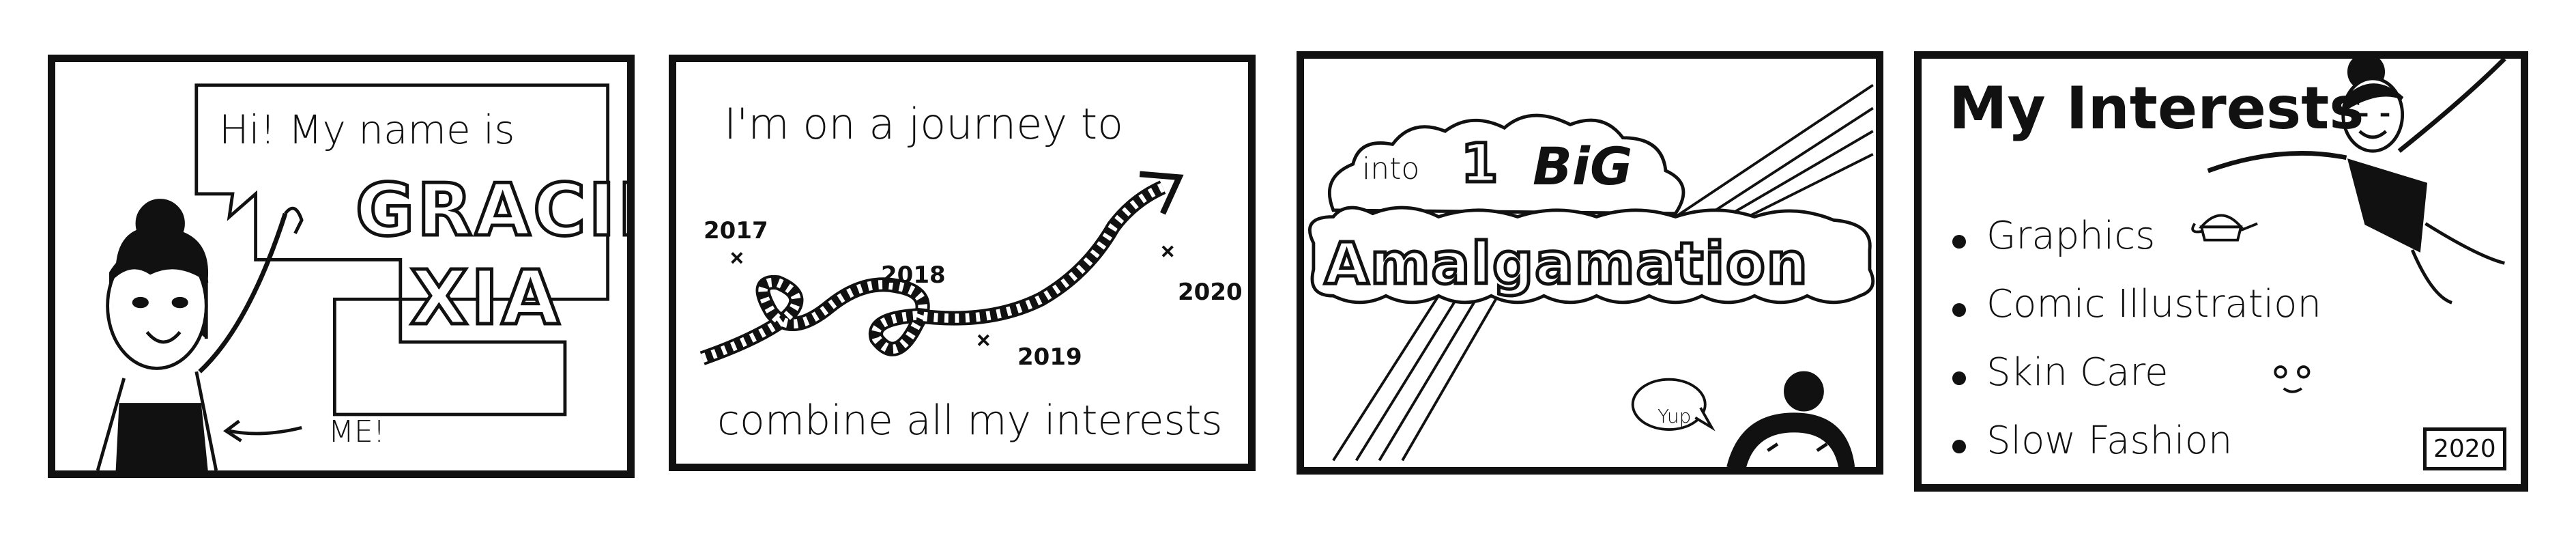  What do you see at coordinates (2071, 236) in the screenshot?
I see `interest-graphics: Graphics` at bounding box center [2071, 236].